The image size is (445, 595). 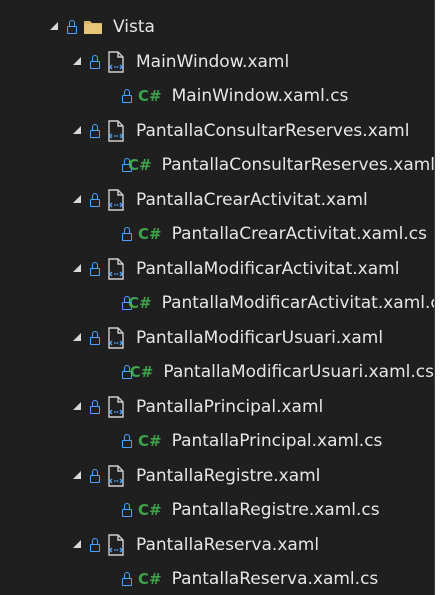 I want to click on tree-item-cs: C# PantallaRegistre.xaml.cs, so click(x=217, y=510).